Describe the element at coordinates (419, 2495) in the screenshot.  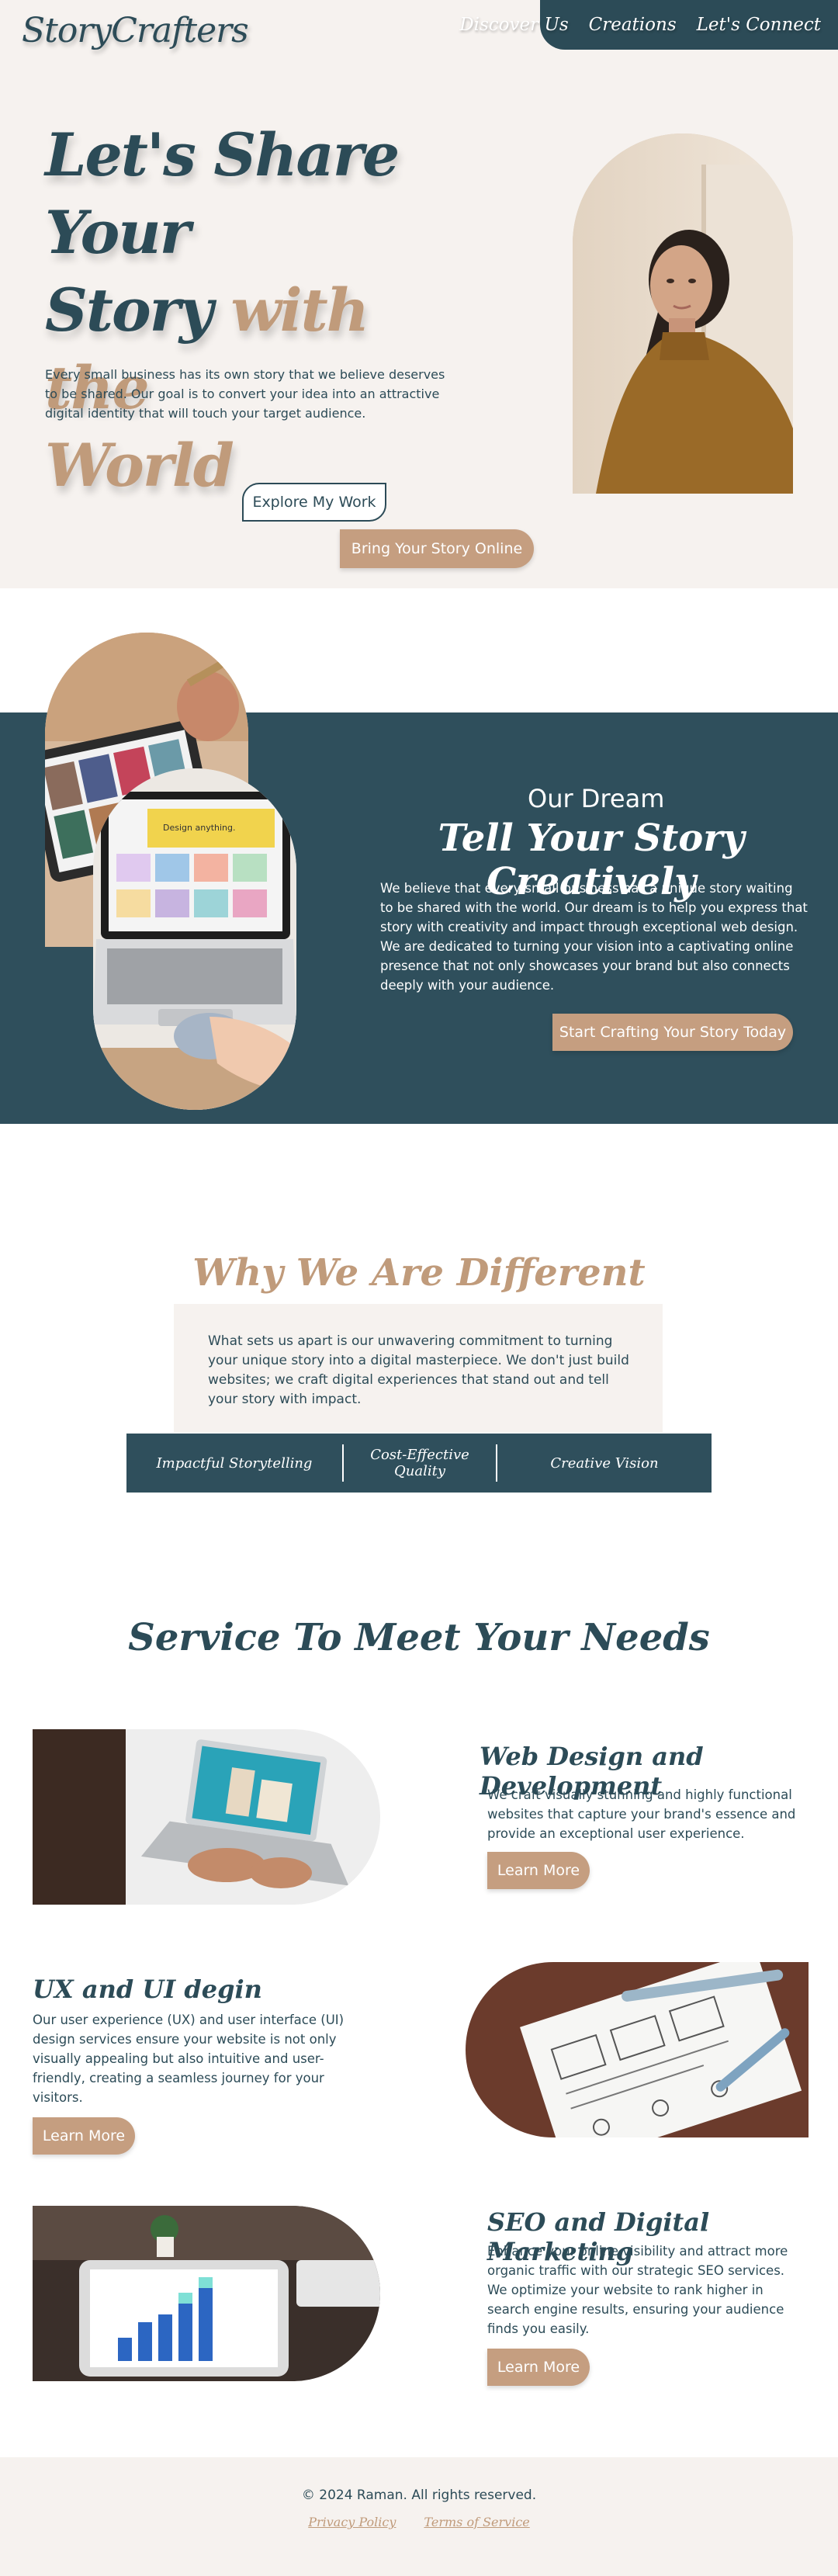
I see `copyright-text: © 2024 Raman. All rights reserved.` at that location.